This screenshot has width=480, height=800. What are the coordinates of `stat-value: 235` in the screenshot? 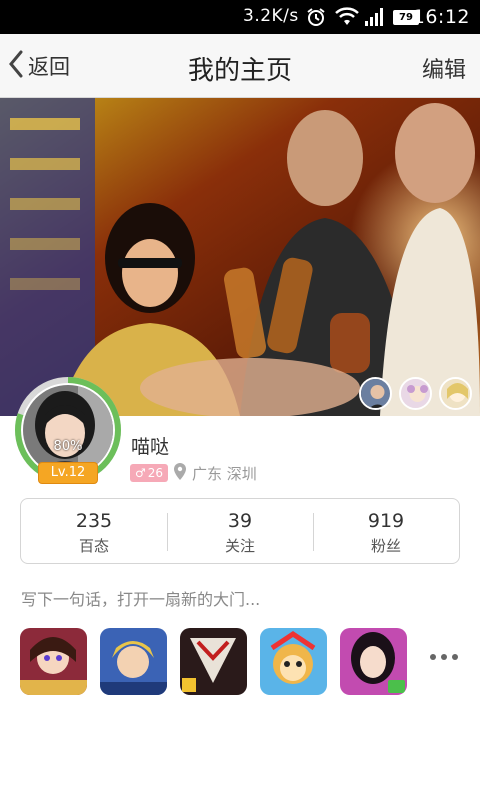 It's located at (94, 521).